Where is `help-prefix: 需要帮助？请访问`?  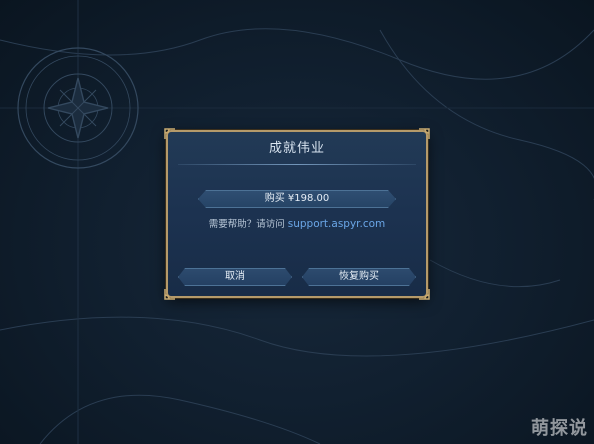 help-prefix: 需要帮助？请访问 is located at coordinates (246, 224).